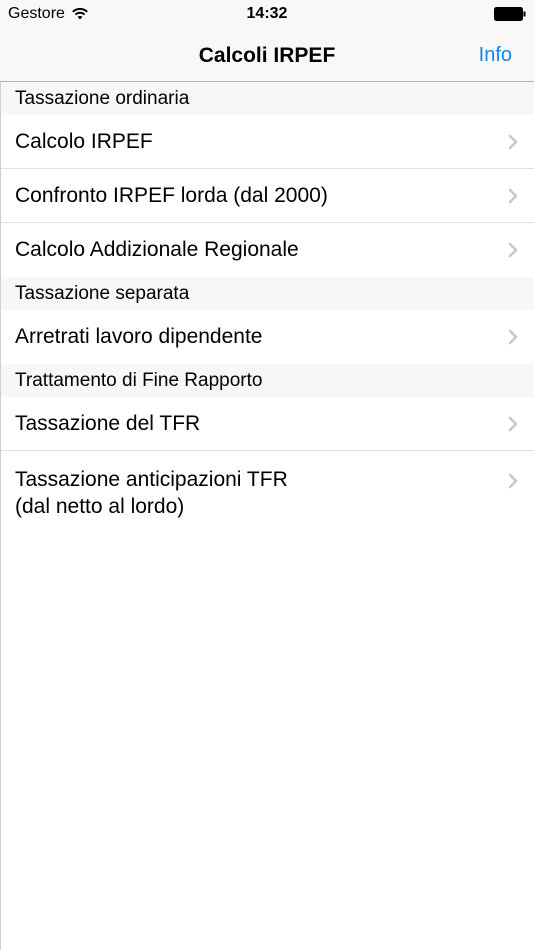 Image resolution: width=534 pixels, height=950 pixels. What do you see at coordinates (495, 55) in the screenshot?
I see `info-button: Info` at bounding box center [495, 55].